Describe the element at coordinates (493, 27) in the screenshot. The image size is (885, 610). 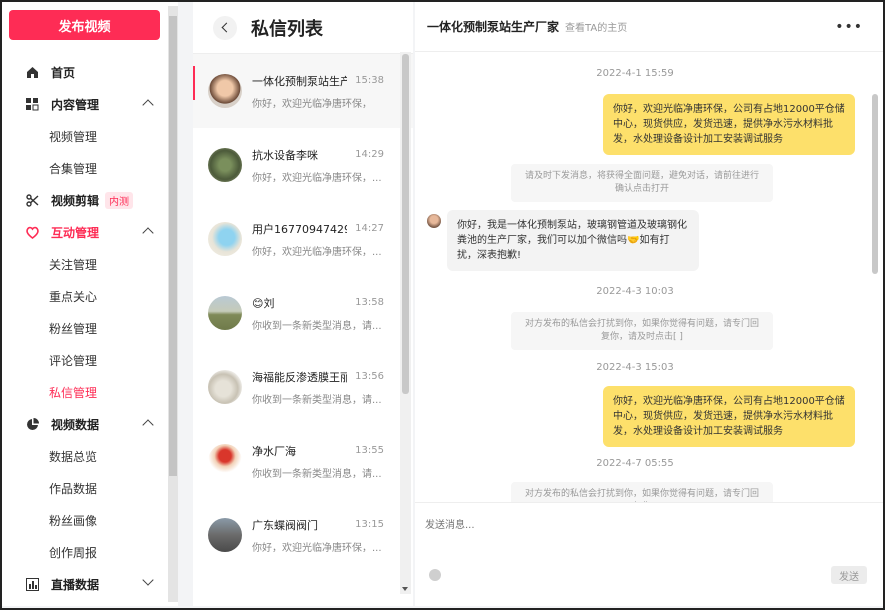
I see `chat-contact-name: 一体化预制泵站生产厂家` at that location.